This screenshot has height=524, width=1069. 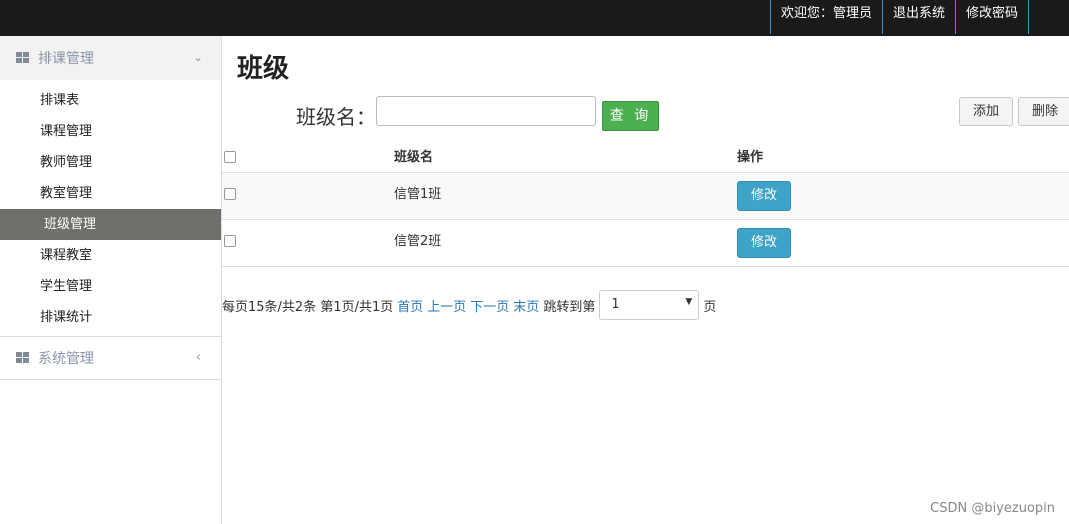 I want to click on sidebar-group-label: 系统管理, so click(x=66, y=359).